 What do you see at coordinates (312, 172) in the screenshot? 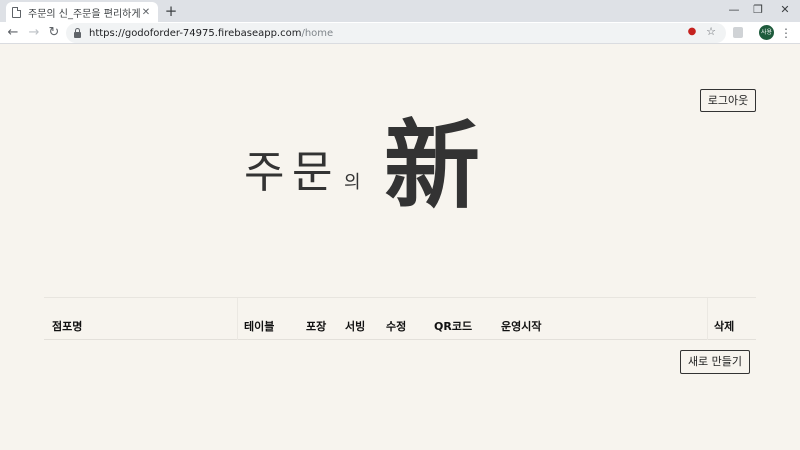
I see `logo-char-mun: 문` at bounding box center [312, 172].